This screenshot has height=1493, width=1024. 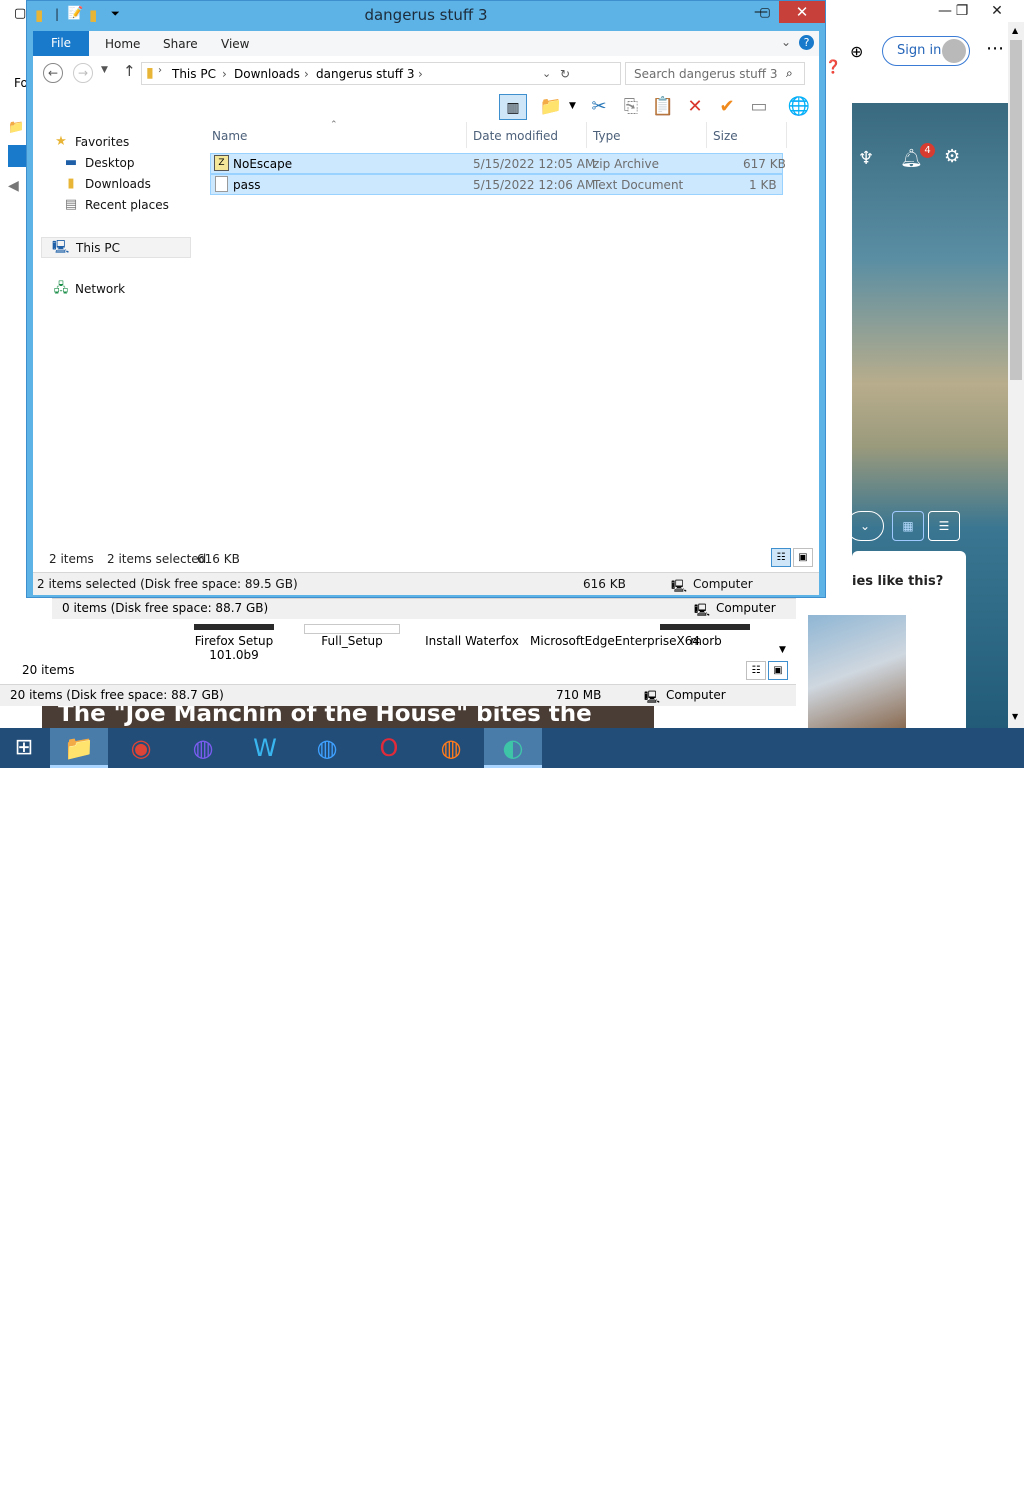 I want to click on edge-taskbar-icon: ◐, so click(x=513, y=748).